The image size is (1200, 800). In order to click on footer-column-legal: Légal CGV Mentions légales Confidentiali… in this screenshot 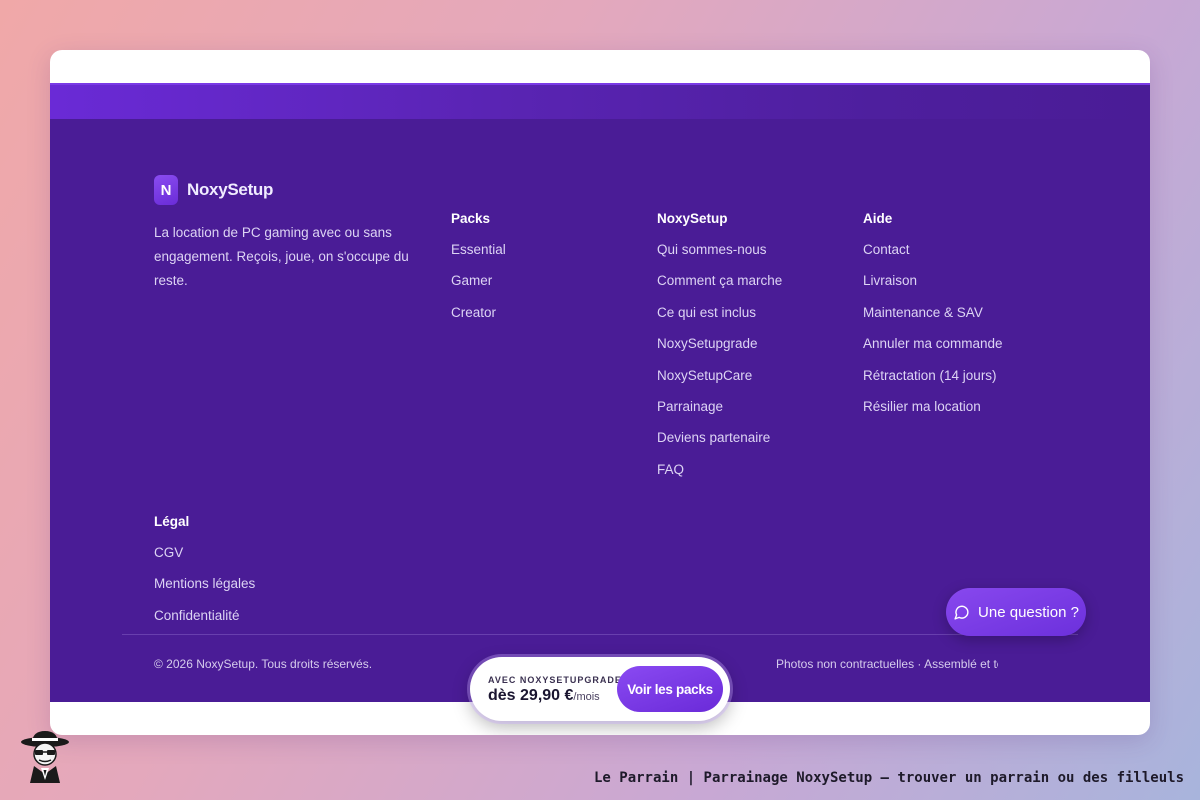, I will do `click(204, 577)`.